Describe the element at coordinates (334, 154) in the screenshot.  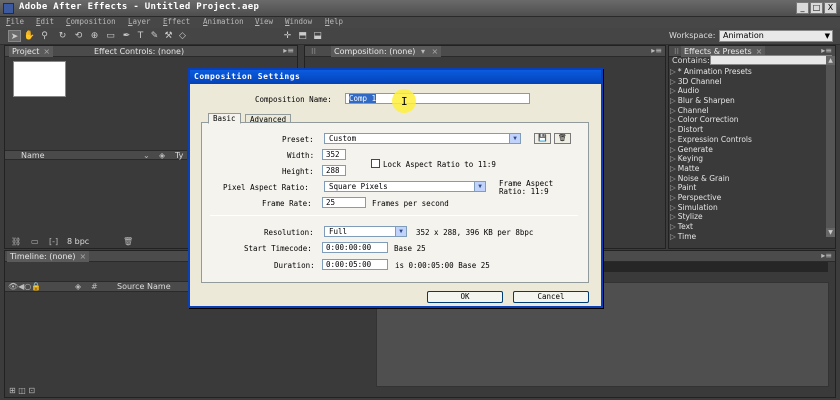
I see `width-input: 352` at that location.